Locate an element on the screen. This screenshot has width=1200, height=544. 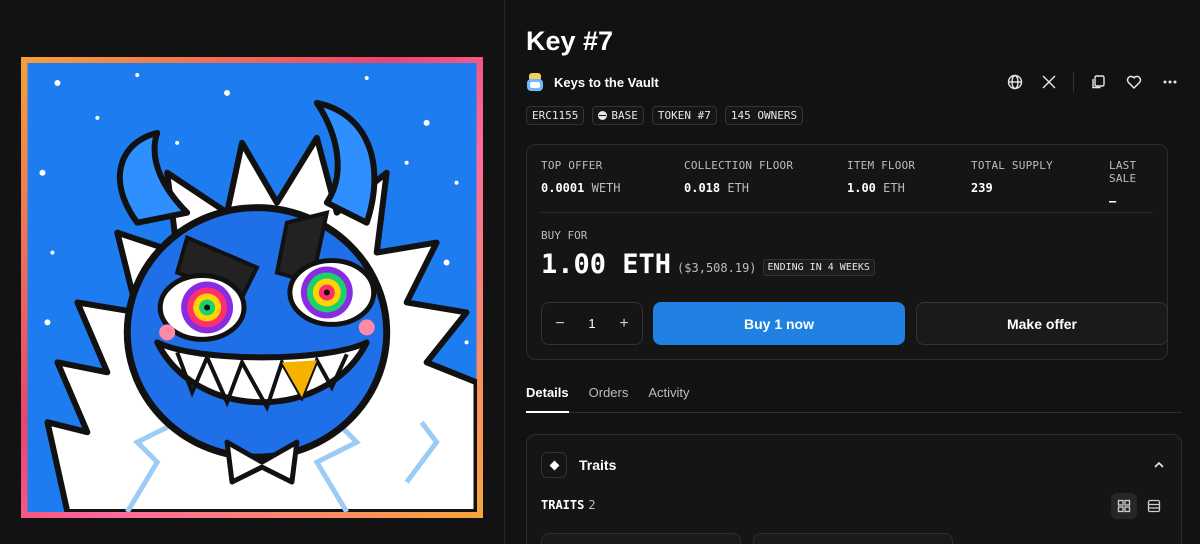
tab-orders: Orders is located at coordinates (609, 397).